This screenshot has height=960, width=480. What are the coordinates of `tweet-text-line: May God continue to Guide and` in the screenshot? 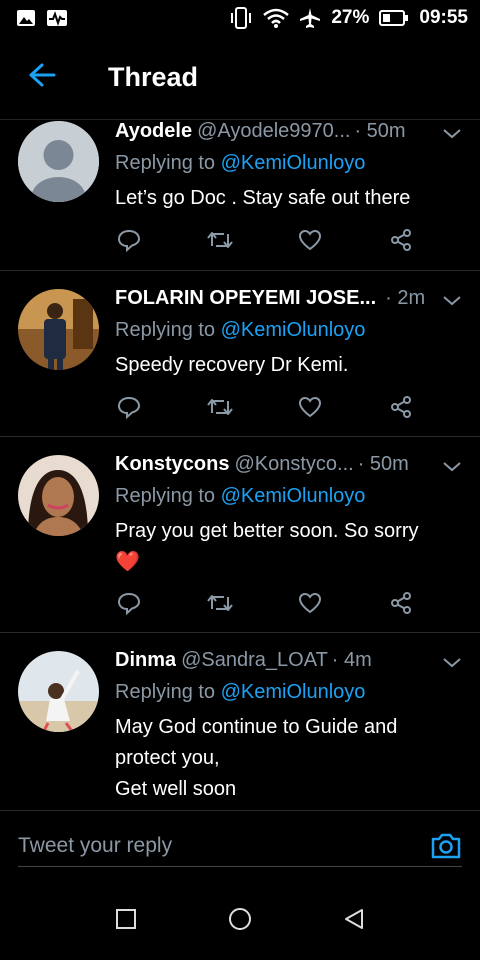 It's located at (256, 727).